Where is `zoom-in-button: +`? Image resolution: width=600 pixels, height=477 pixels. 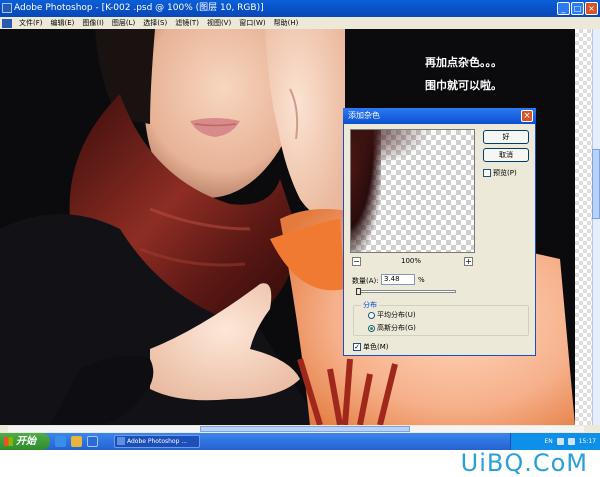 zoom-in-button: + is located at coordinates (468, 261).